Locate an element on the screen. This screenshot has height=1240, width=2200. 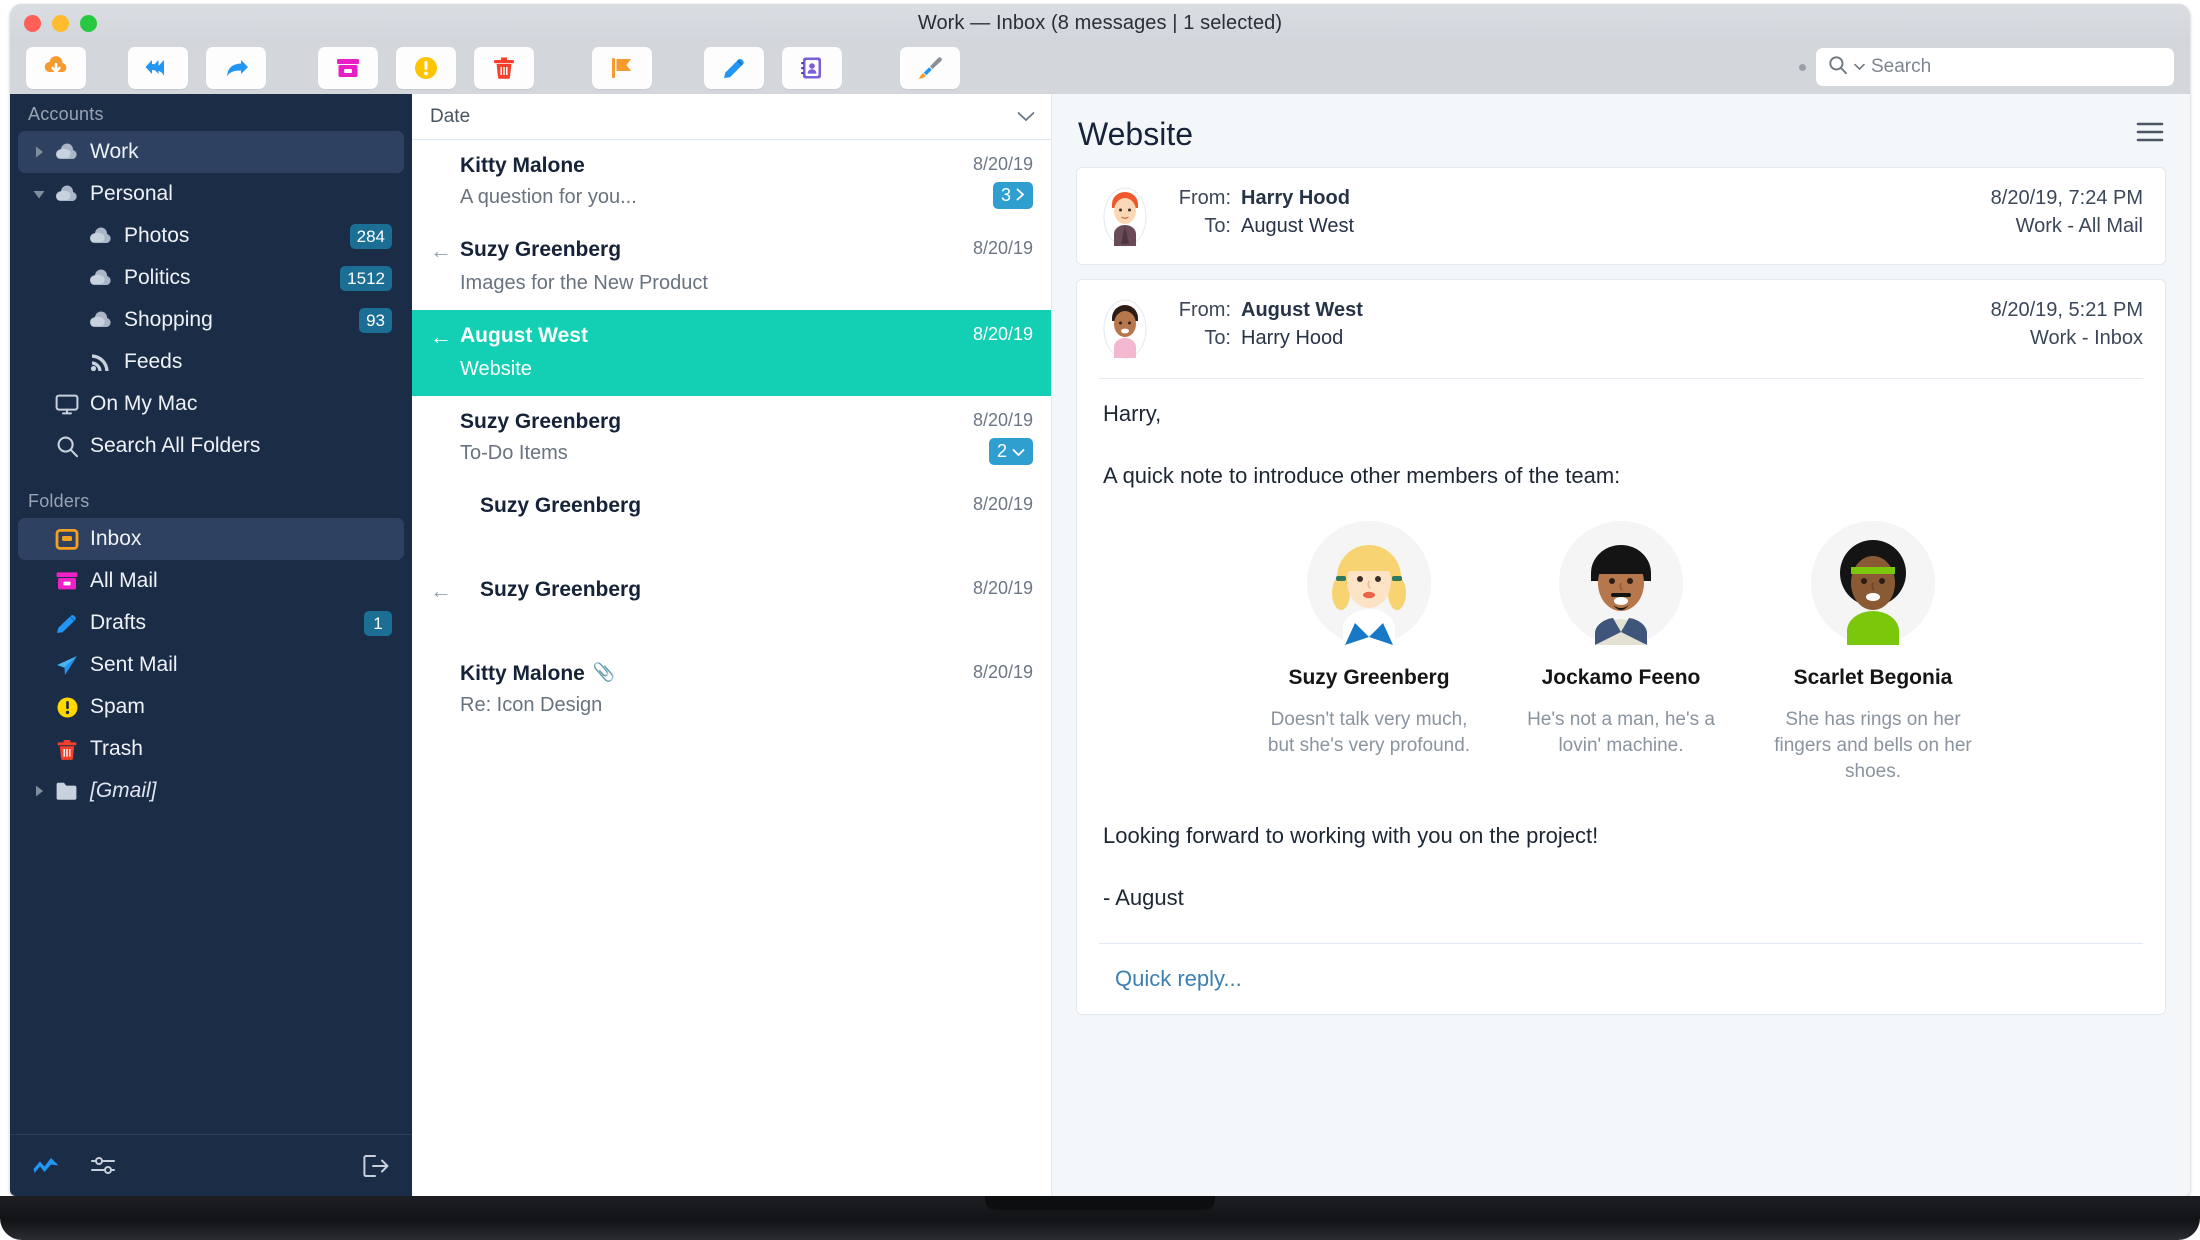
folder-item-all-mail: All Mail is located at coordinates (211, 581).